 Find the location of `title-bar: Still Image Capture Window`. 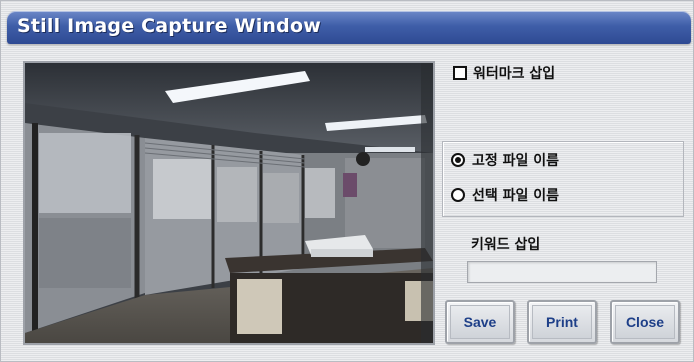

title-bar: Still Image Capture Window is located at coordinates (349, 27).